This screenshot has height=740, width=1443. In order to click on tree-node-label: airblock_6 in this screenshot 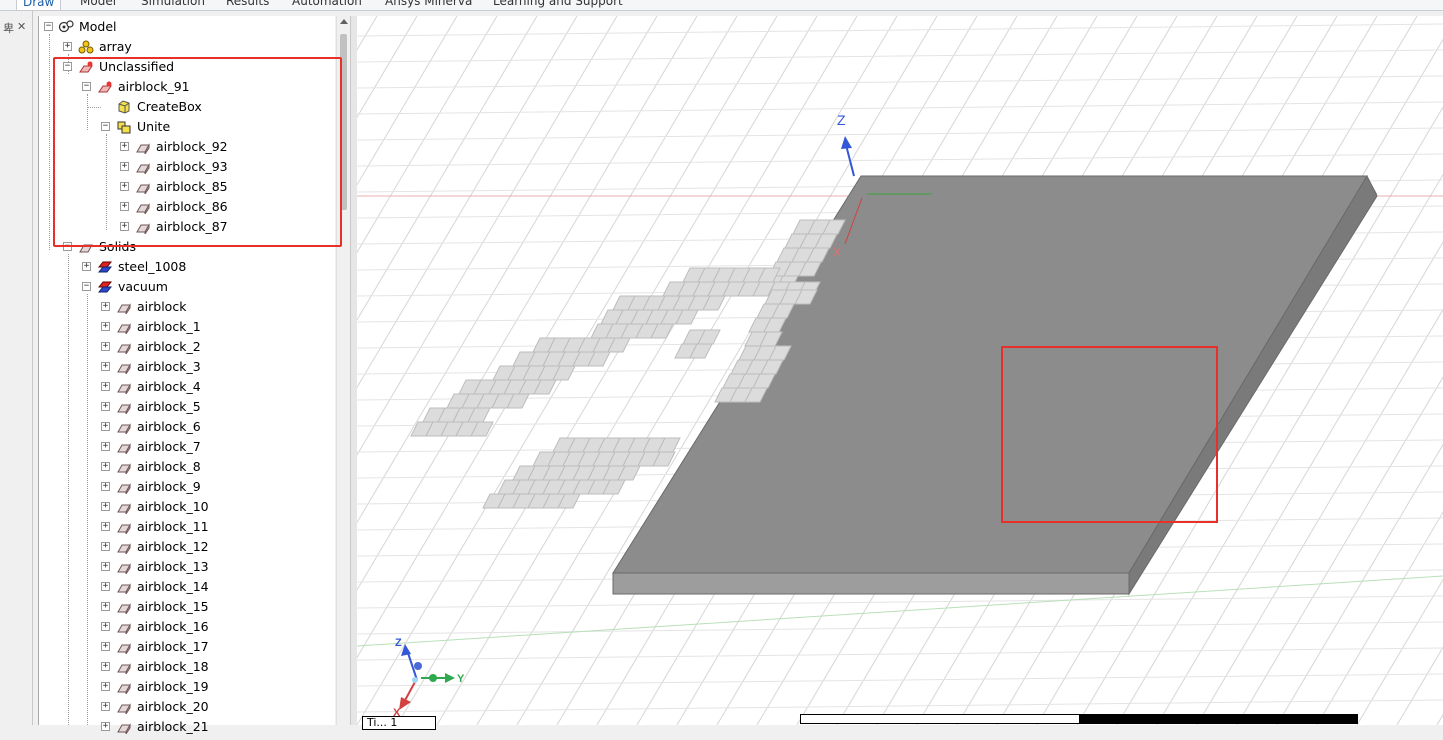, I will do `click(169, 426)`.